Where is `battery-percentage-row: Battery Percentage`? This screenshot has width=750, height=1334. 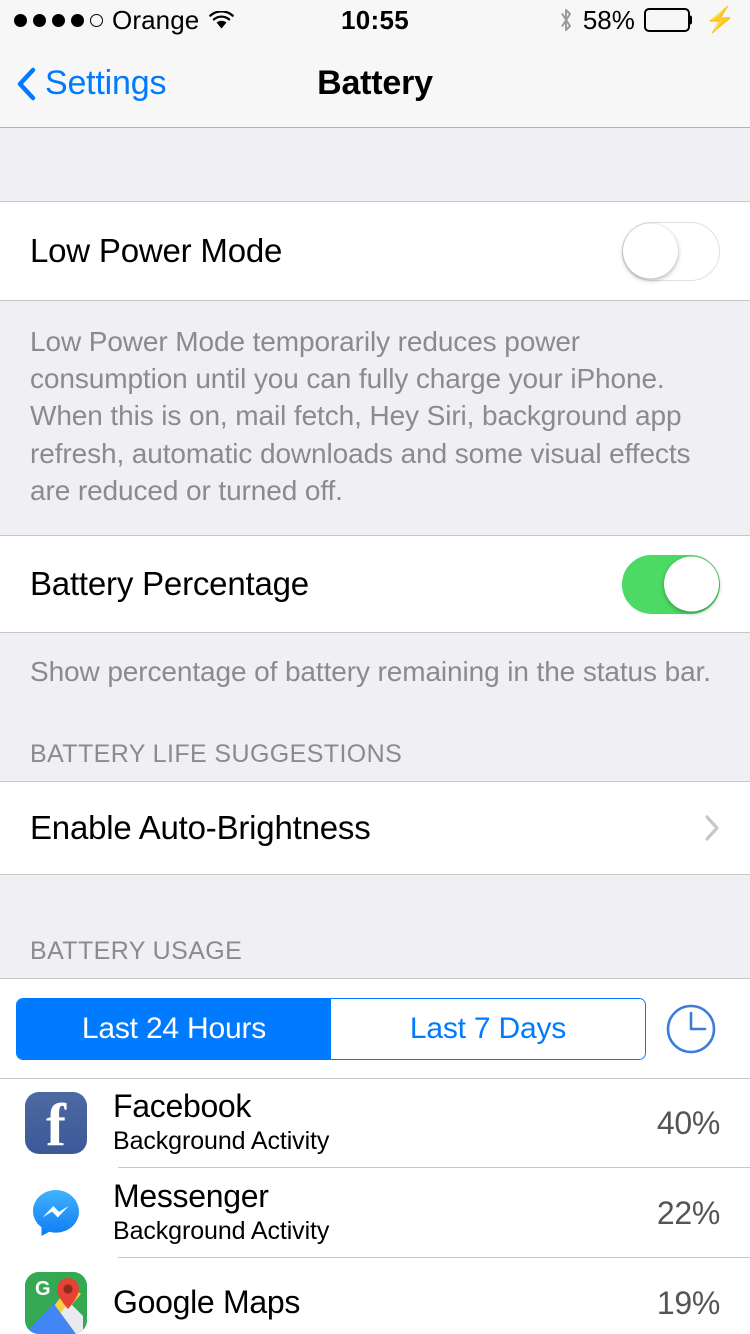
battery-percentage-row: Battery Percentage is located at coordinates (375, 584).